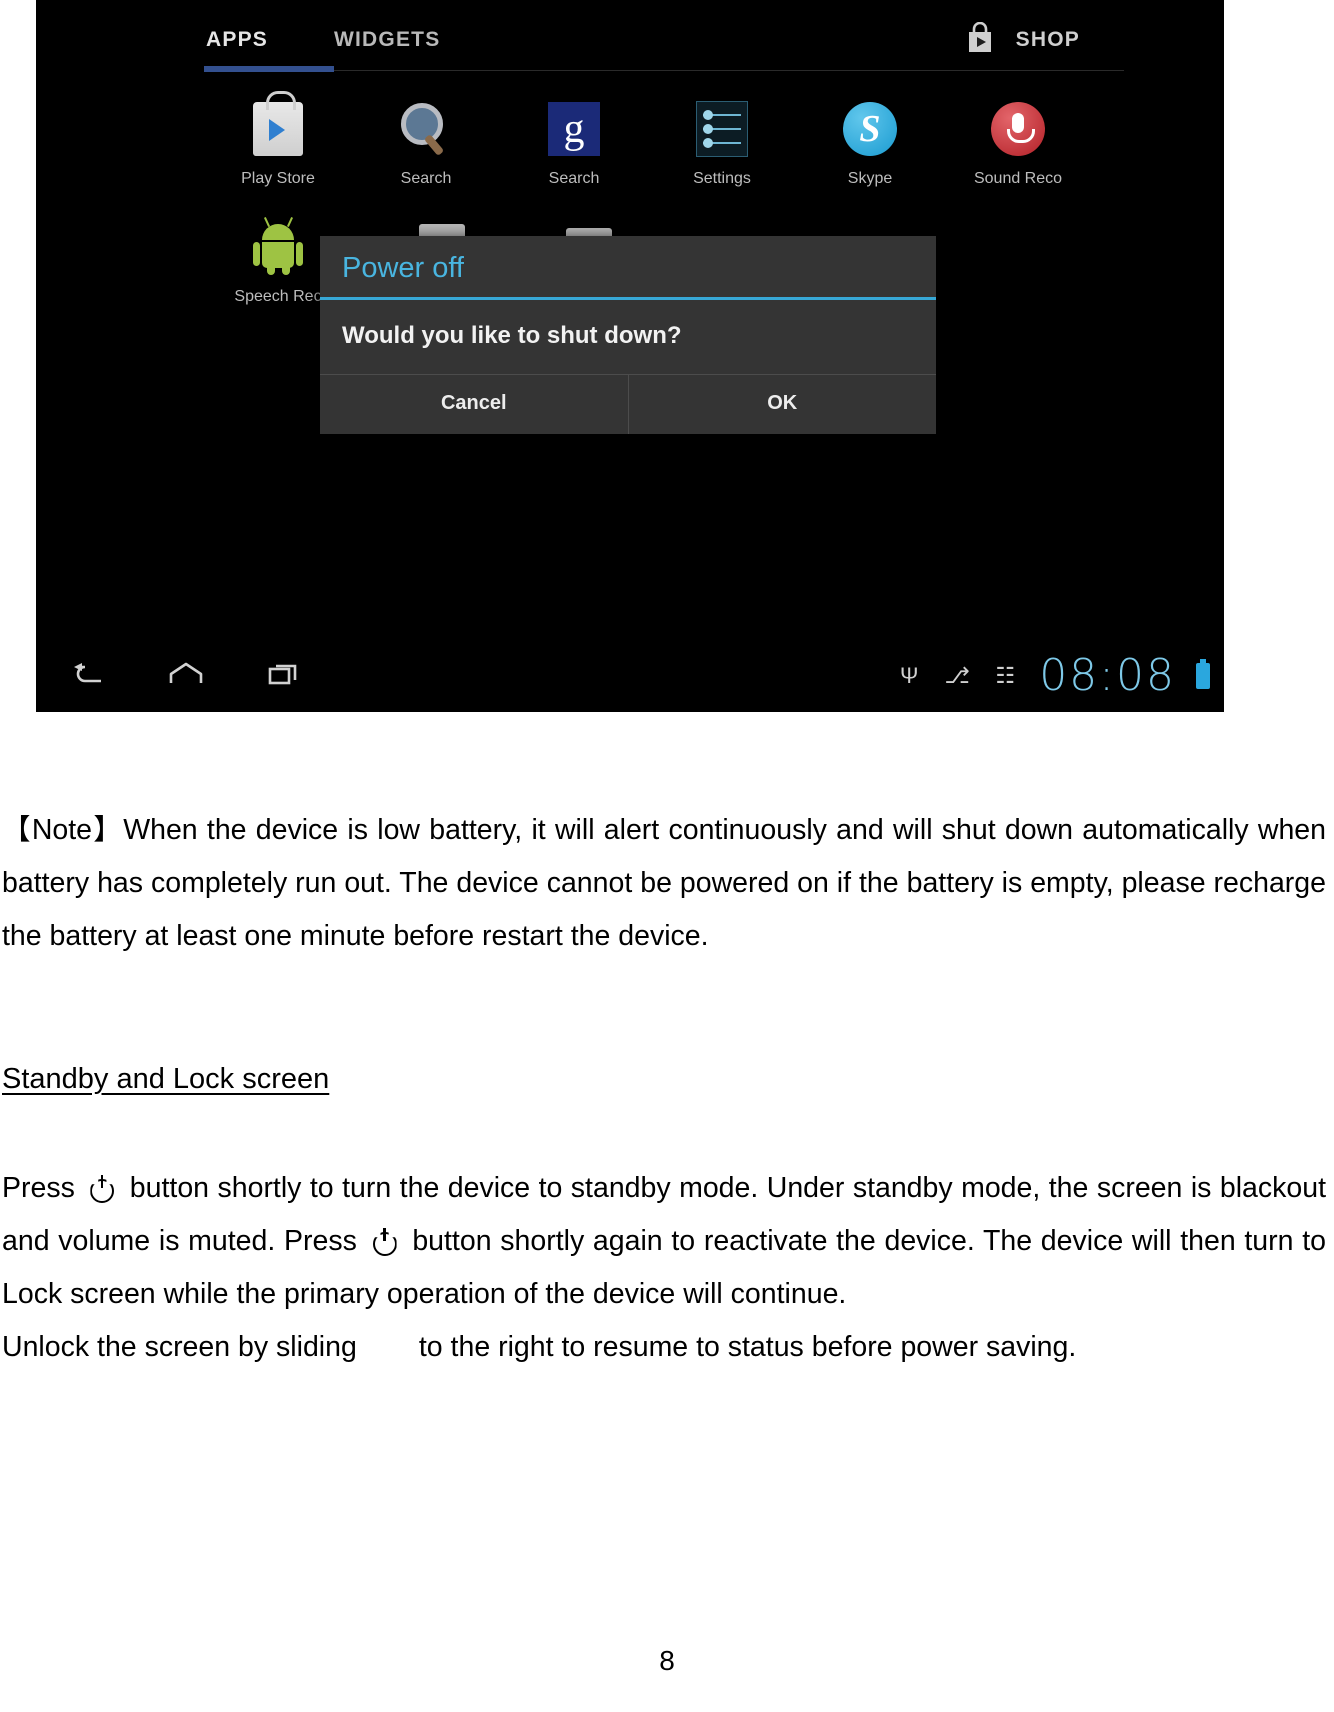 Image resolution: width=1334 pixels, height=1712 pixels. What do you see at coordinates (630, 678) in the screenshot?
I see `system-bar: Ψ ⎇ ☷ 08:08` at bounding box center [630, 678].